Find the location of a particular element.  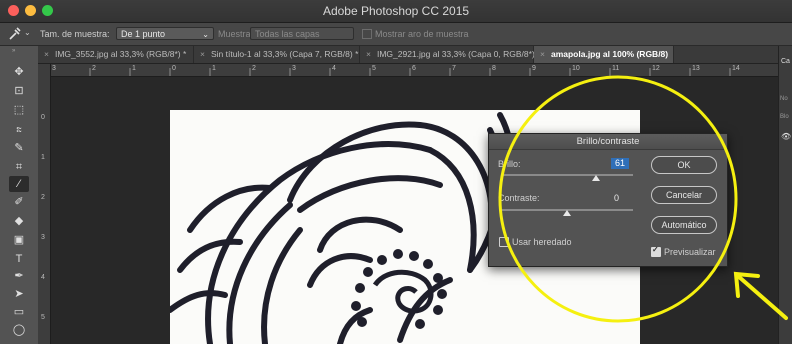

brightness-label: Brillo: is located at coordinates (509, 164).